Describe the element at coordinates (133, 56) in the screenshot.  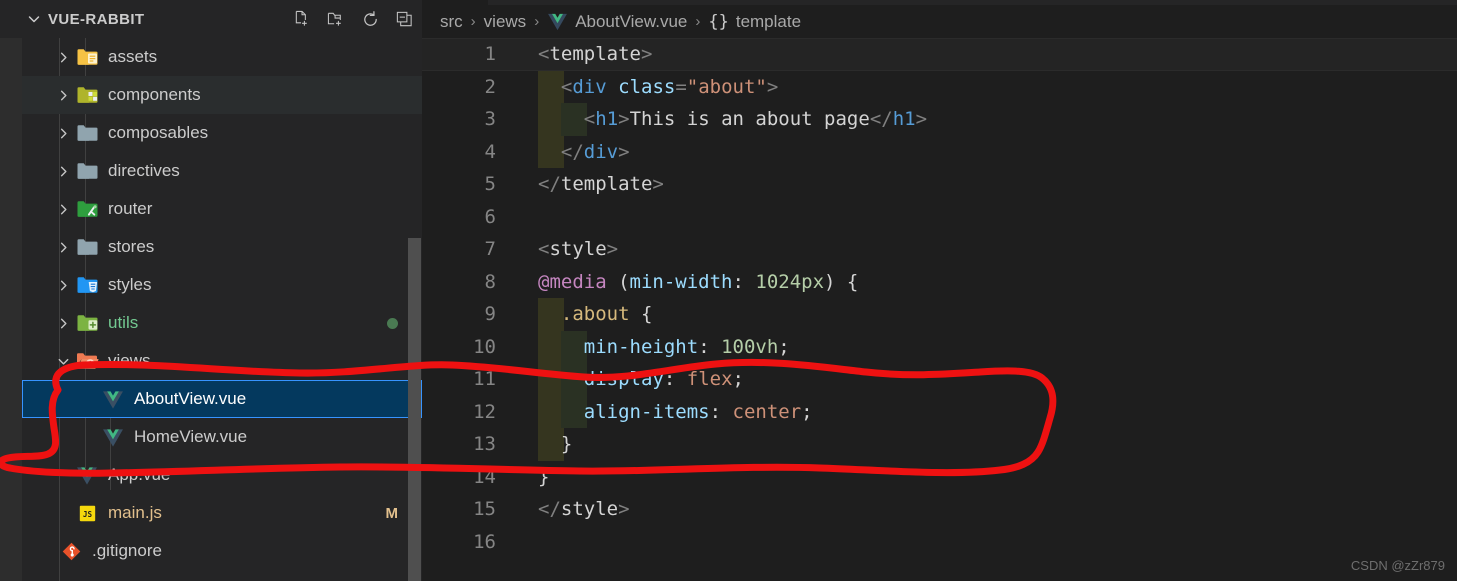
I see `tree-item-label: assets` at that location.